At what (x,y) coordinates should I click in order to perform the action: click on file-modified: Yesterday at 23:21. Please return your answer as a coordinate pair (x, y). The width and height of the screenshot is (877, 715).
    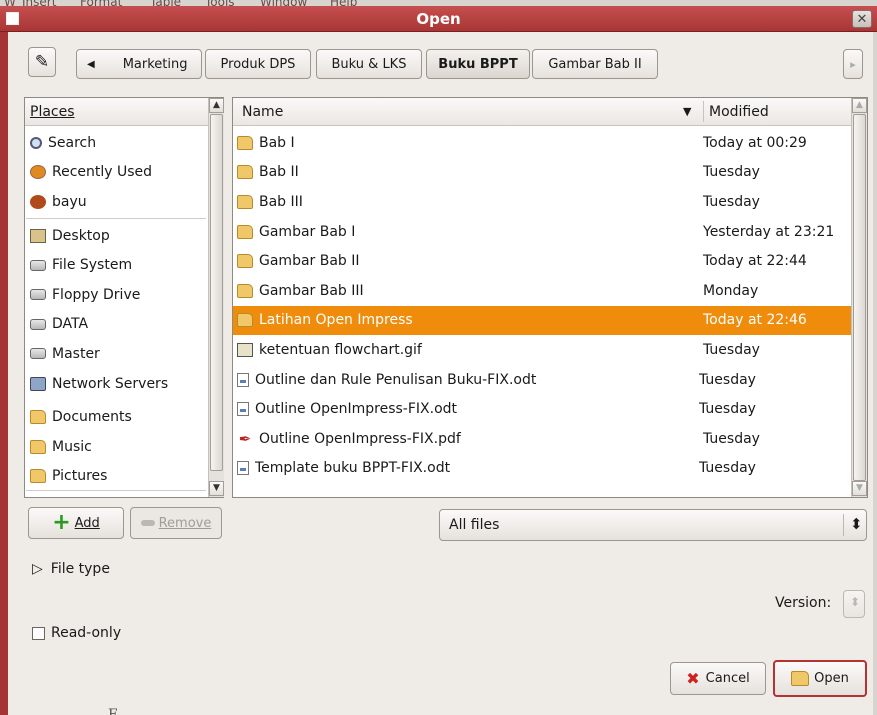
    Looking at the image, I should click on (769, 231).